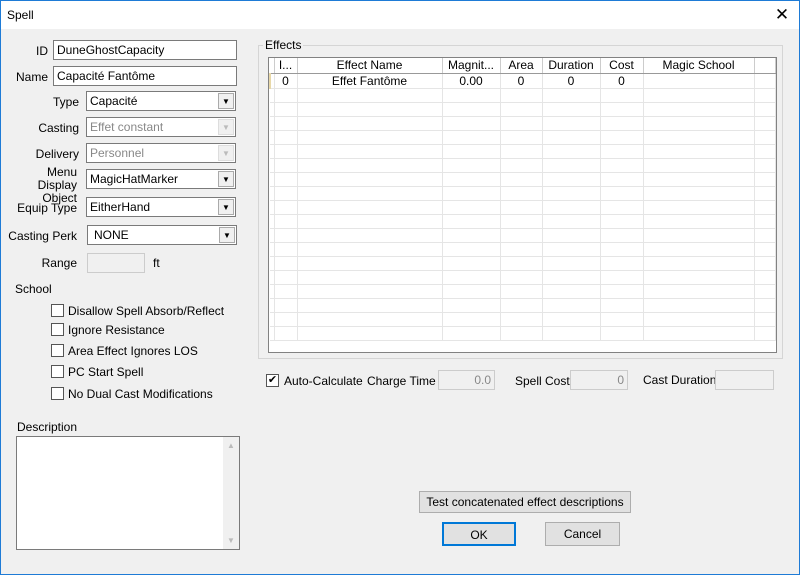 Image resolution: width=800 pixels, height=575 pixels. I want to click on option-checkbox-label: No Dual Cast Modifications, so click(140, 394).